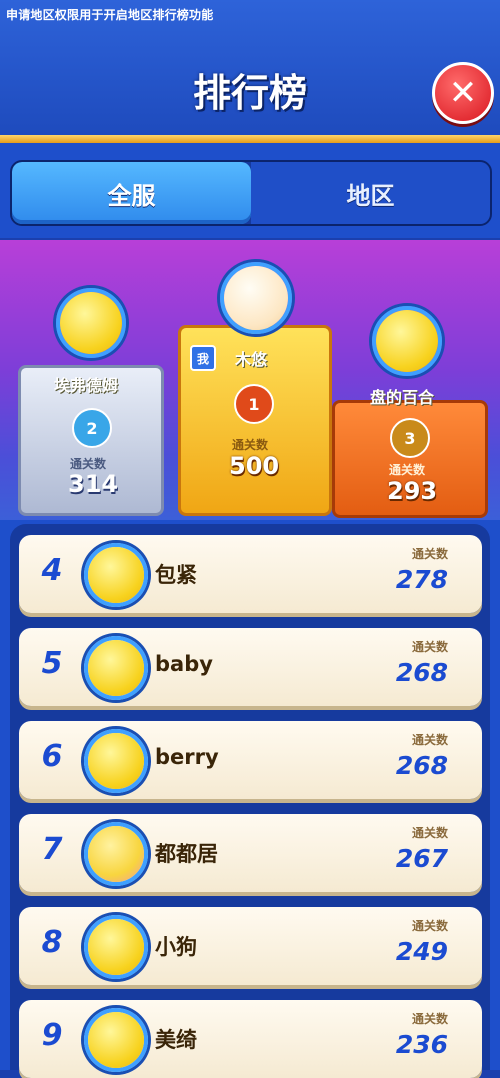 Image resolution: width=500 pixels, height=1078 pixels. What do you see at coordinates (250, 667) in the screenshot?
I see `list-item: 5 baby 通关数 268` at bounding box center [250, 667].